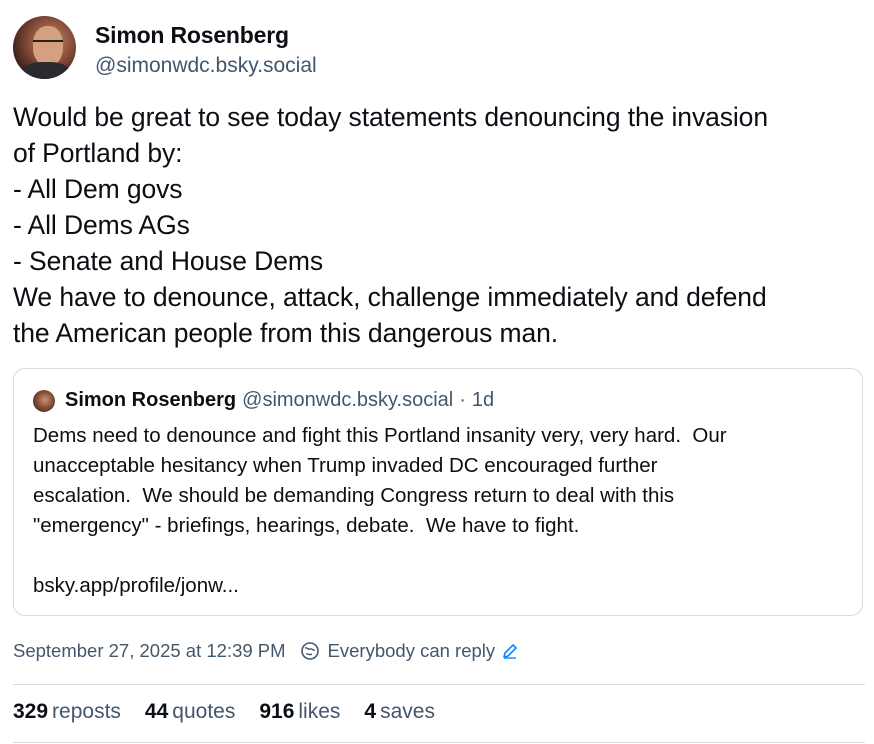 The height and width of the screenshot is (744, 874). What do you see at coordinates (443, 556) in the screenshot?
I see `quoted-text-blank-line` at bounding box center [443, 556].